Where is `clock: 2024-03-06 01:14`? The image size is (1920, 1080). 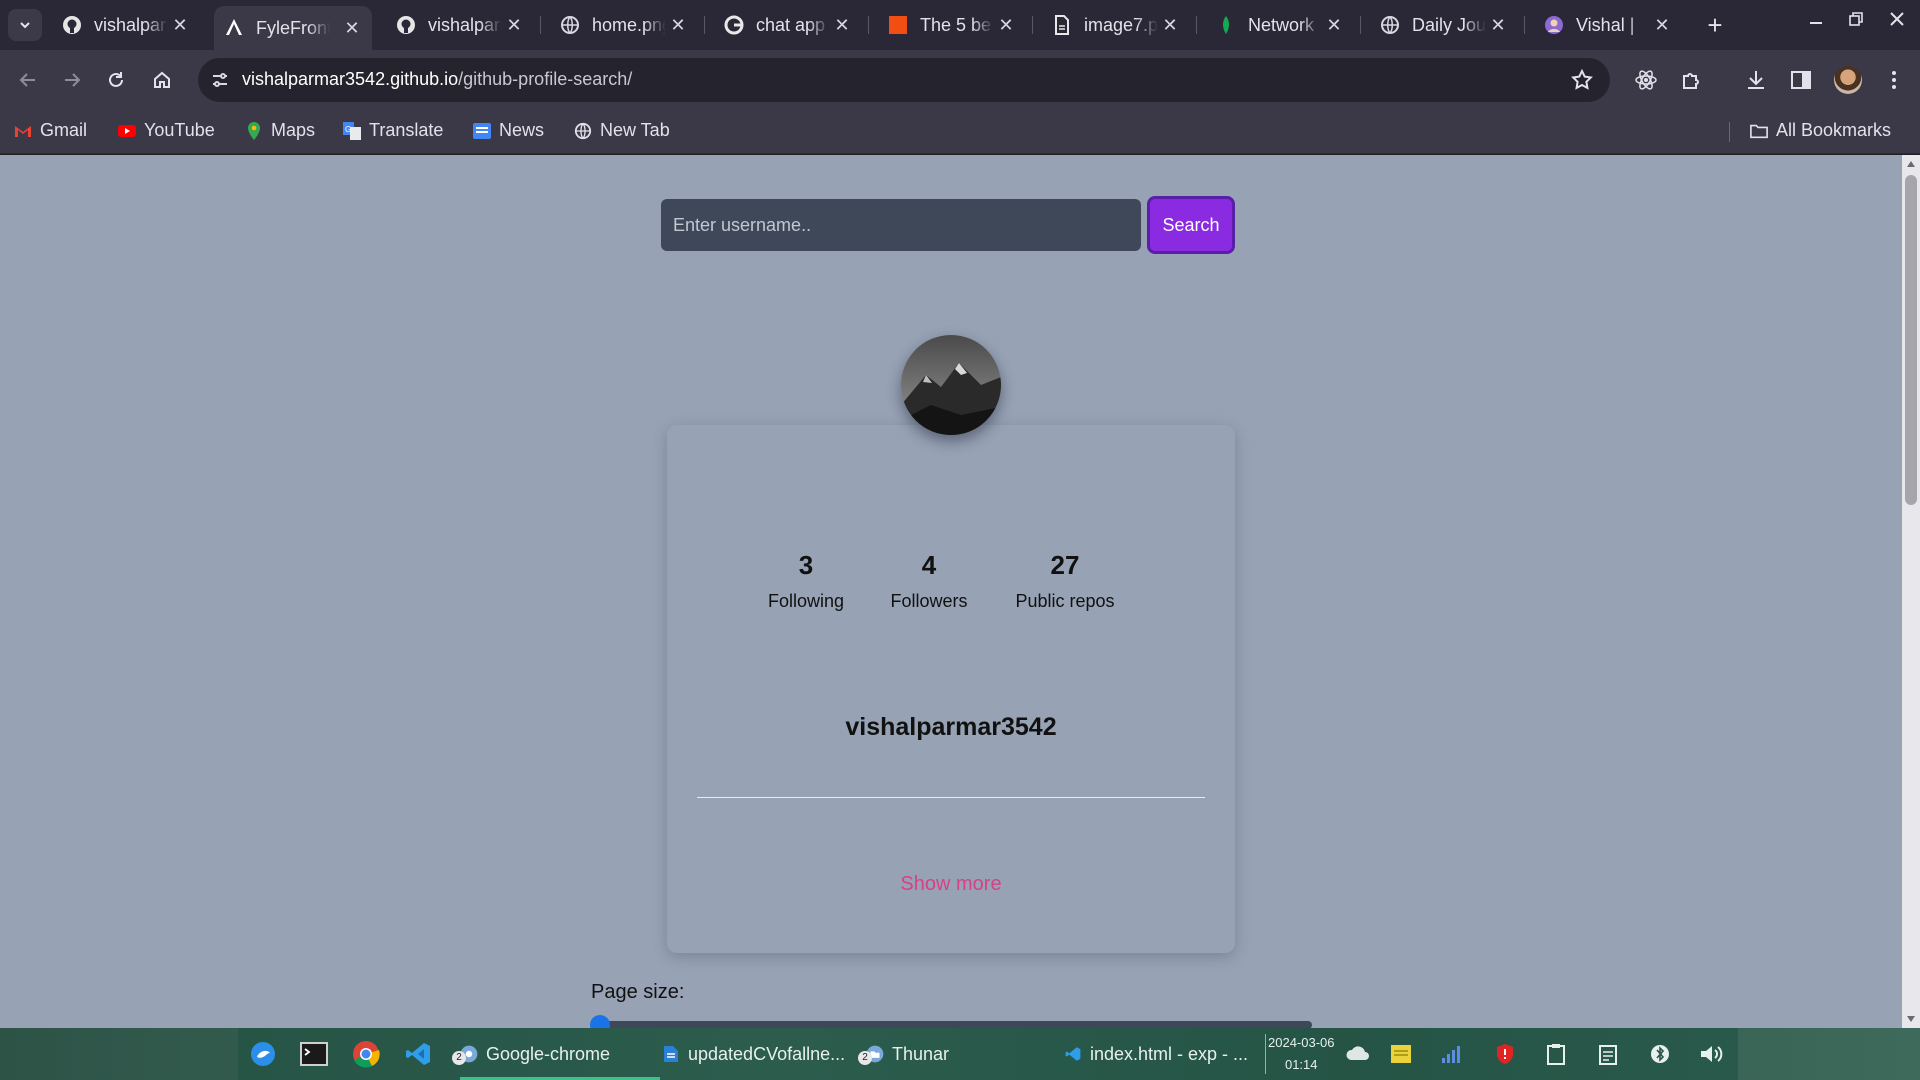
clock: 2024-03-06 01:14 is located at coordinates (1301, 1054).